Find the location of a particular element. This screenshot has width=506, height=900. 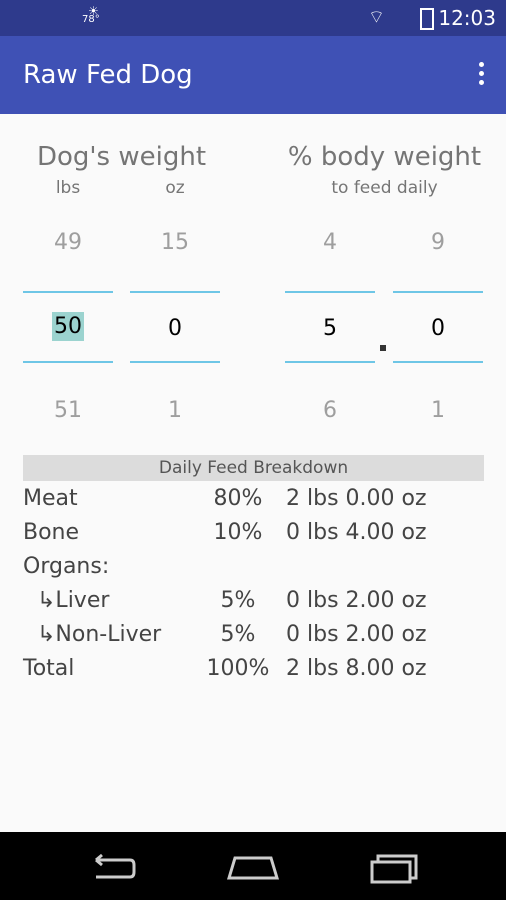

clock: 12:03 is located at coordinates (467, 18).